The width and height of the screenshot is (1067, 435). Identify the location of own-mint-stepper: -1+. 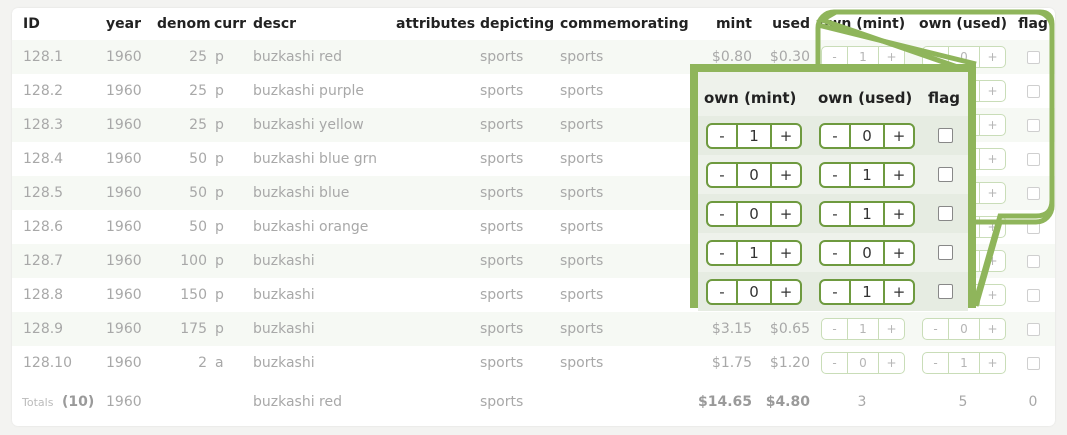
(863, 329).